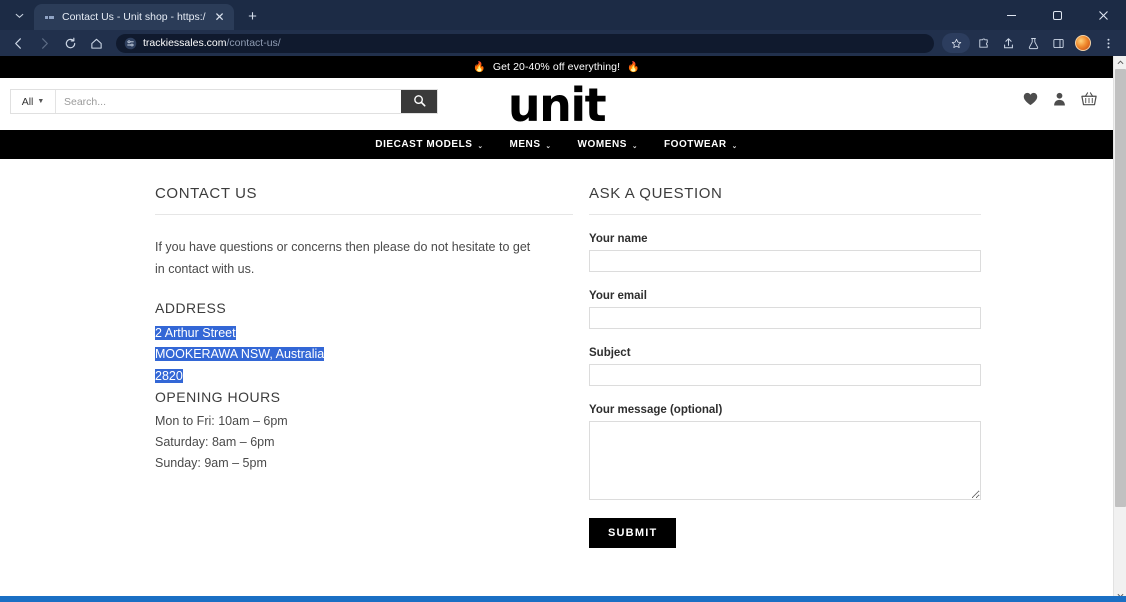 The width and height of the screenshot is (1126, 602). I want to click on address-heading: ADDRESS, so click(191, 308).